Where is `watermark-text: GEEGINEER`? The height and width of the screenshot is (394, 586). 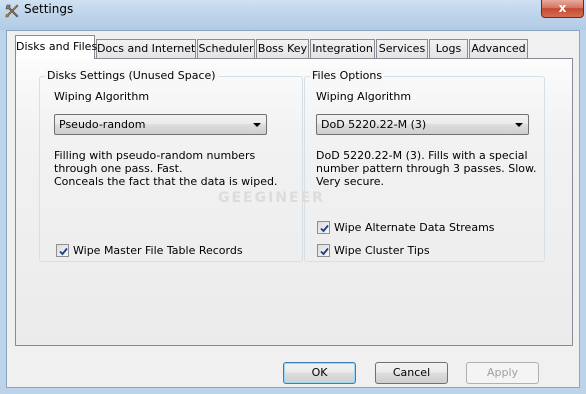
watermark-text: GEEGINEER is located at coordinates (271, 198).